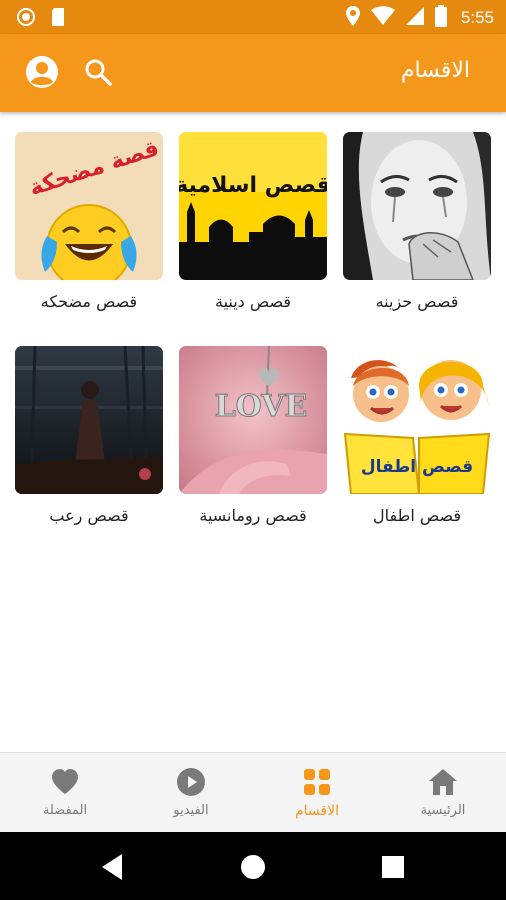 The height and width of the screenshot is (900, 506). What do you see at coordinates (253, 17) in the screenshot?
I see `status-bar: 5:55` at bounding box center [253, 17].